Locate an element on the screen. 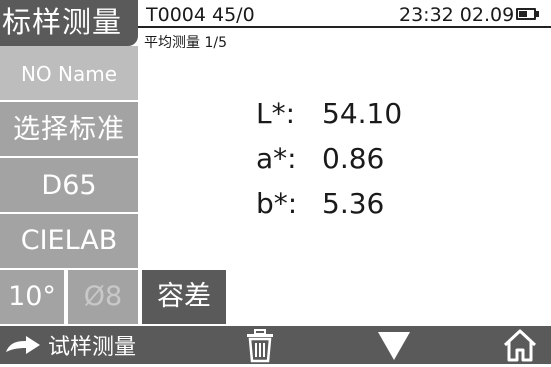 The height and width of the screenshot is (367, 551). aperture-button: Ø8 is located at coordinates (103, 297).